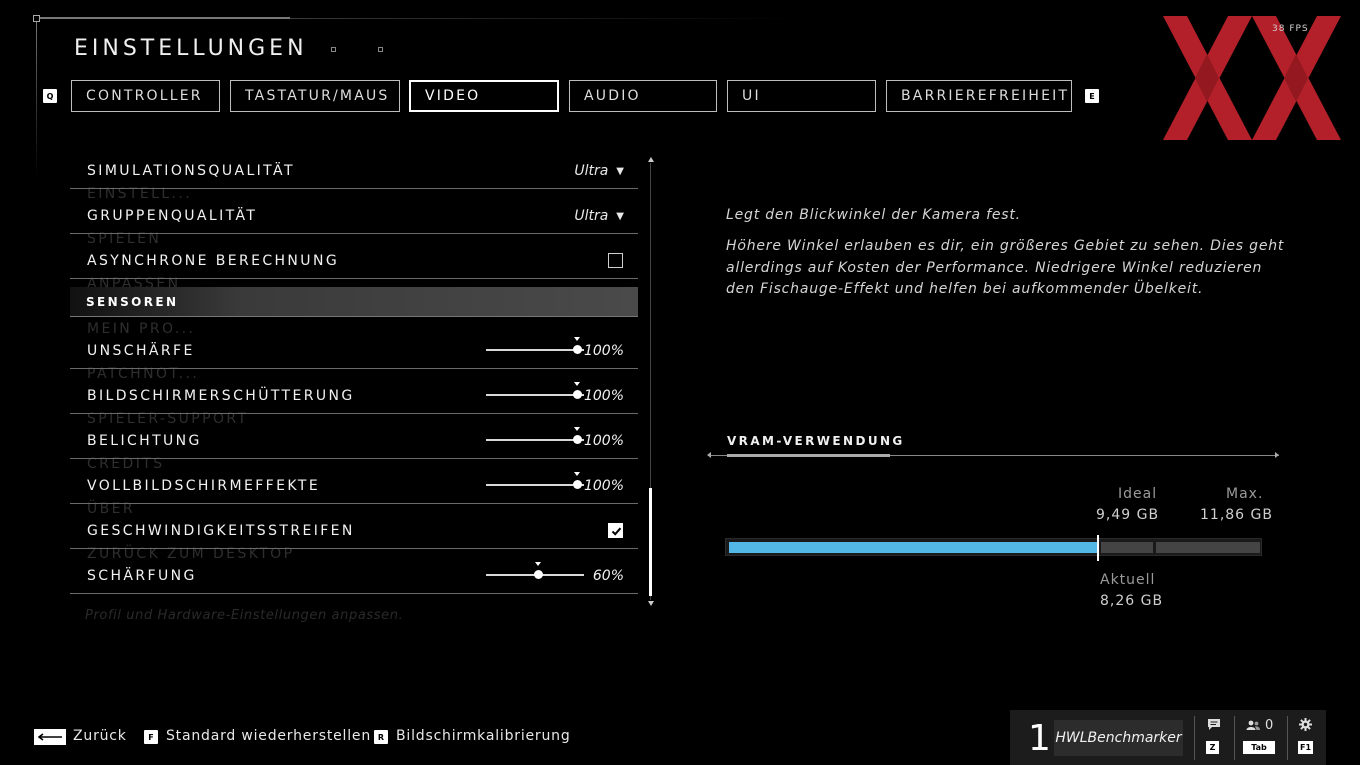  What do you see at coordinates (535, 390) in the screenshot?
I see `screen-shake-slider` at bounding box center [535, 390].